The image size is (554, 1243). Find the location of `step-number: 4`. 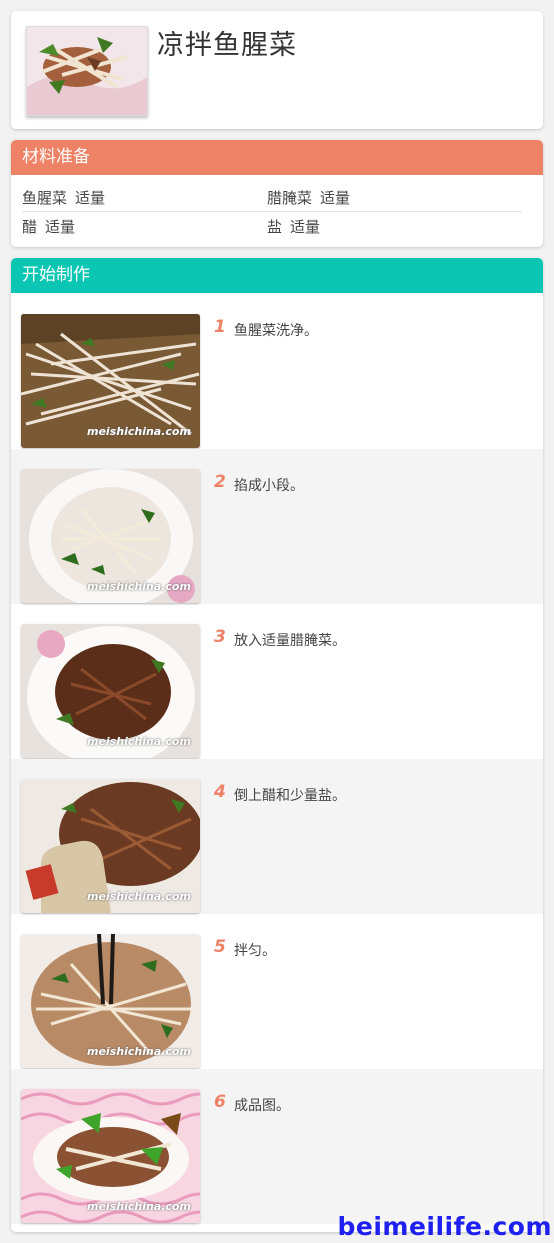

step-number: 4 is located at coordinates (220, 792).